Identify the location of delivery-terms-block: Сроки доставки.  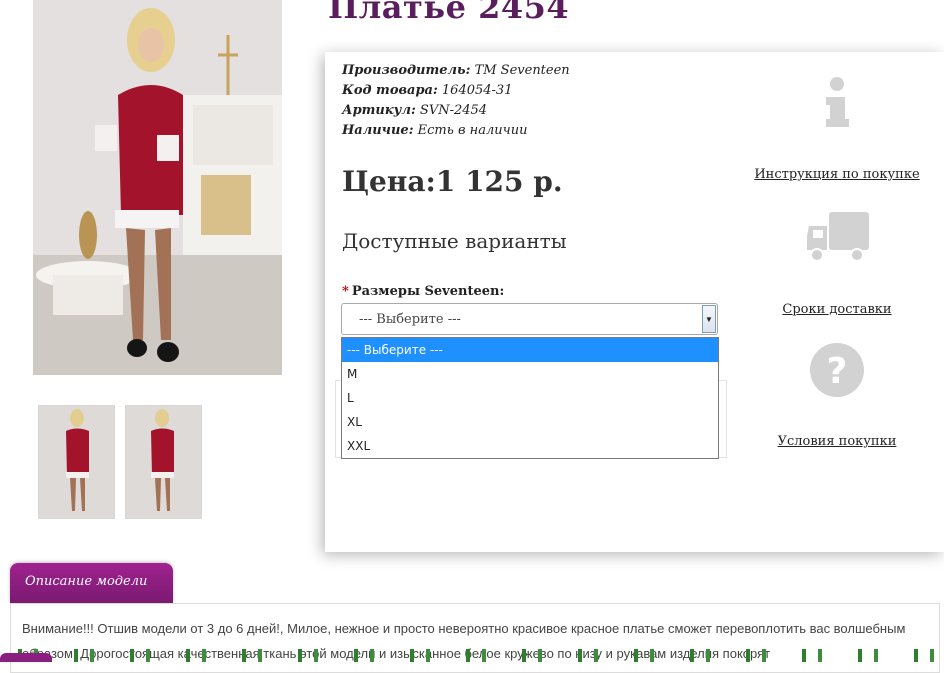
(837, 264).